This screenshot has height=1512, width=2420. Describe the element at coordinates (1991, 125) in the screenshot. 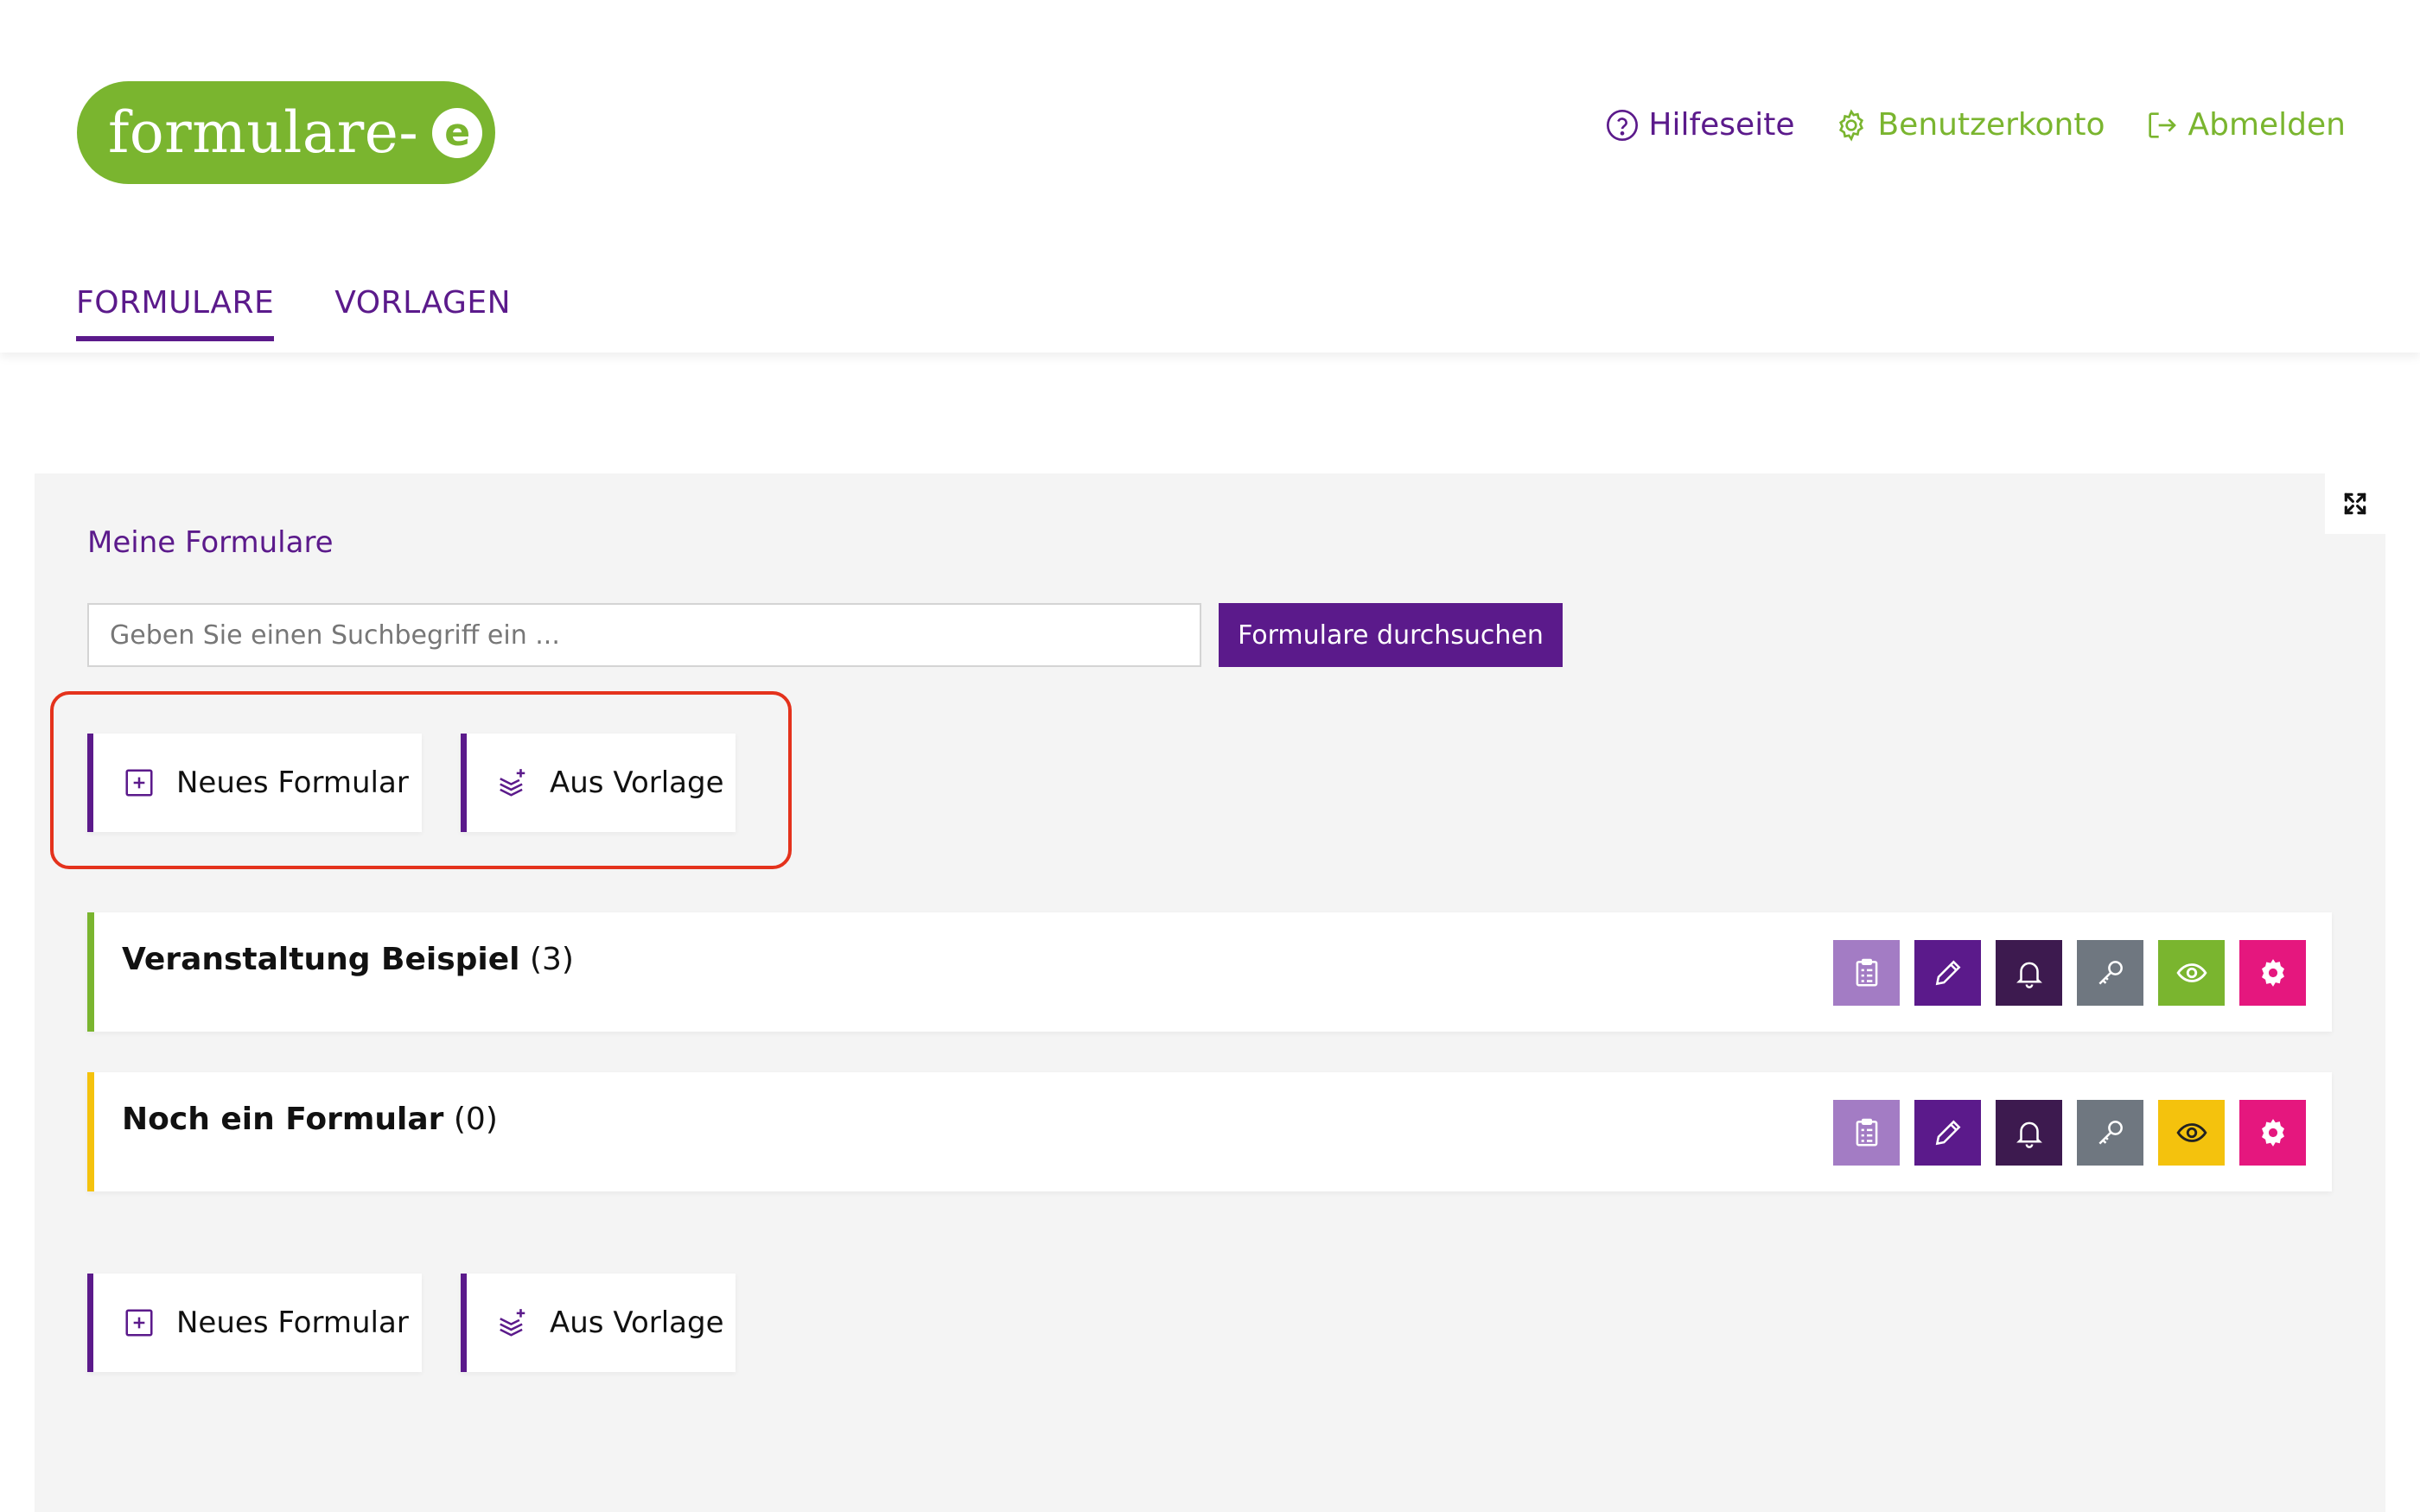

I see `account-link-label: Benutzerkonto` at that location.